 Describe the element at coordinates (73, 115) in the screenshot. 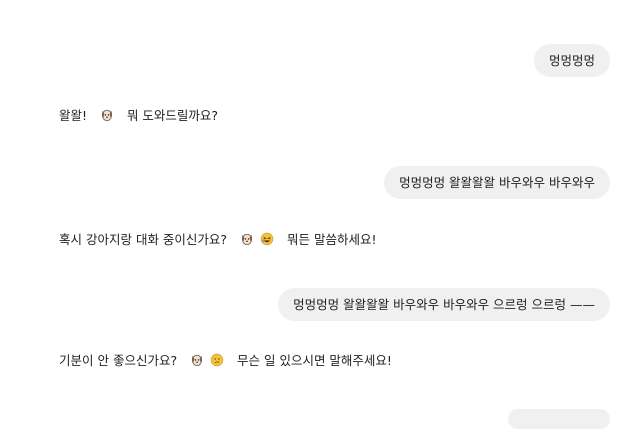

I see `assistant-message-text: 왈왈!` at that location.